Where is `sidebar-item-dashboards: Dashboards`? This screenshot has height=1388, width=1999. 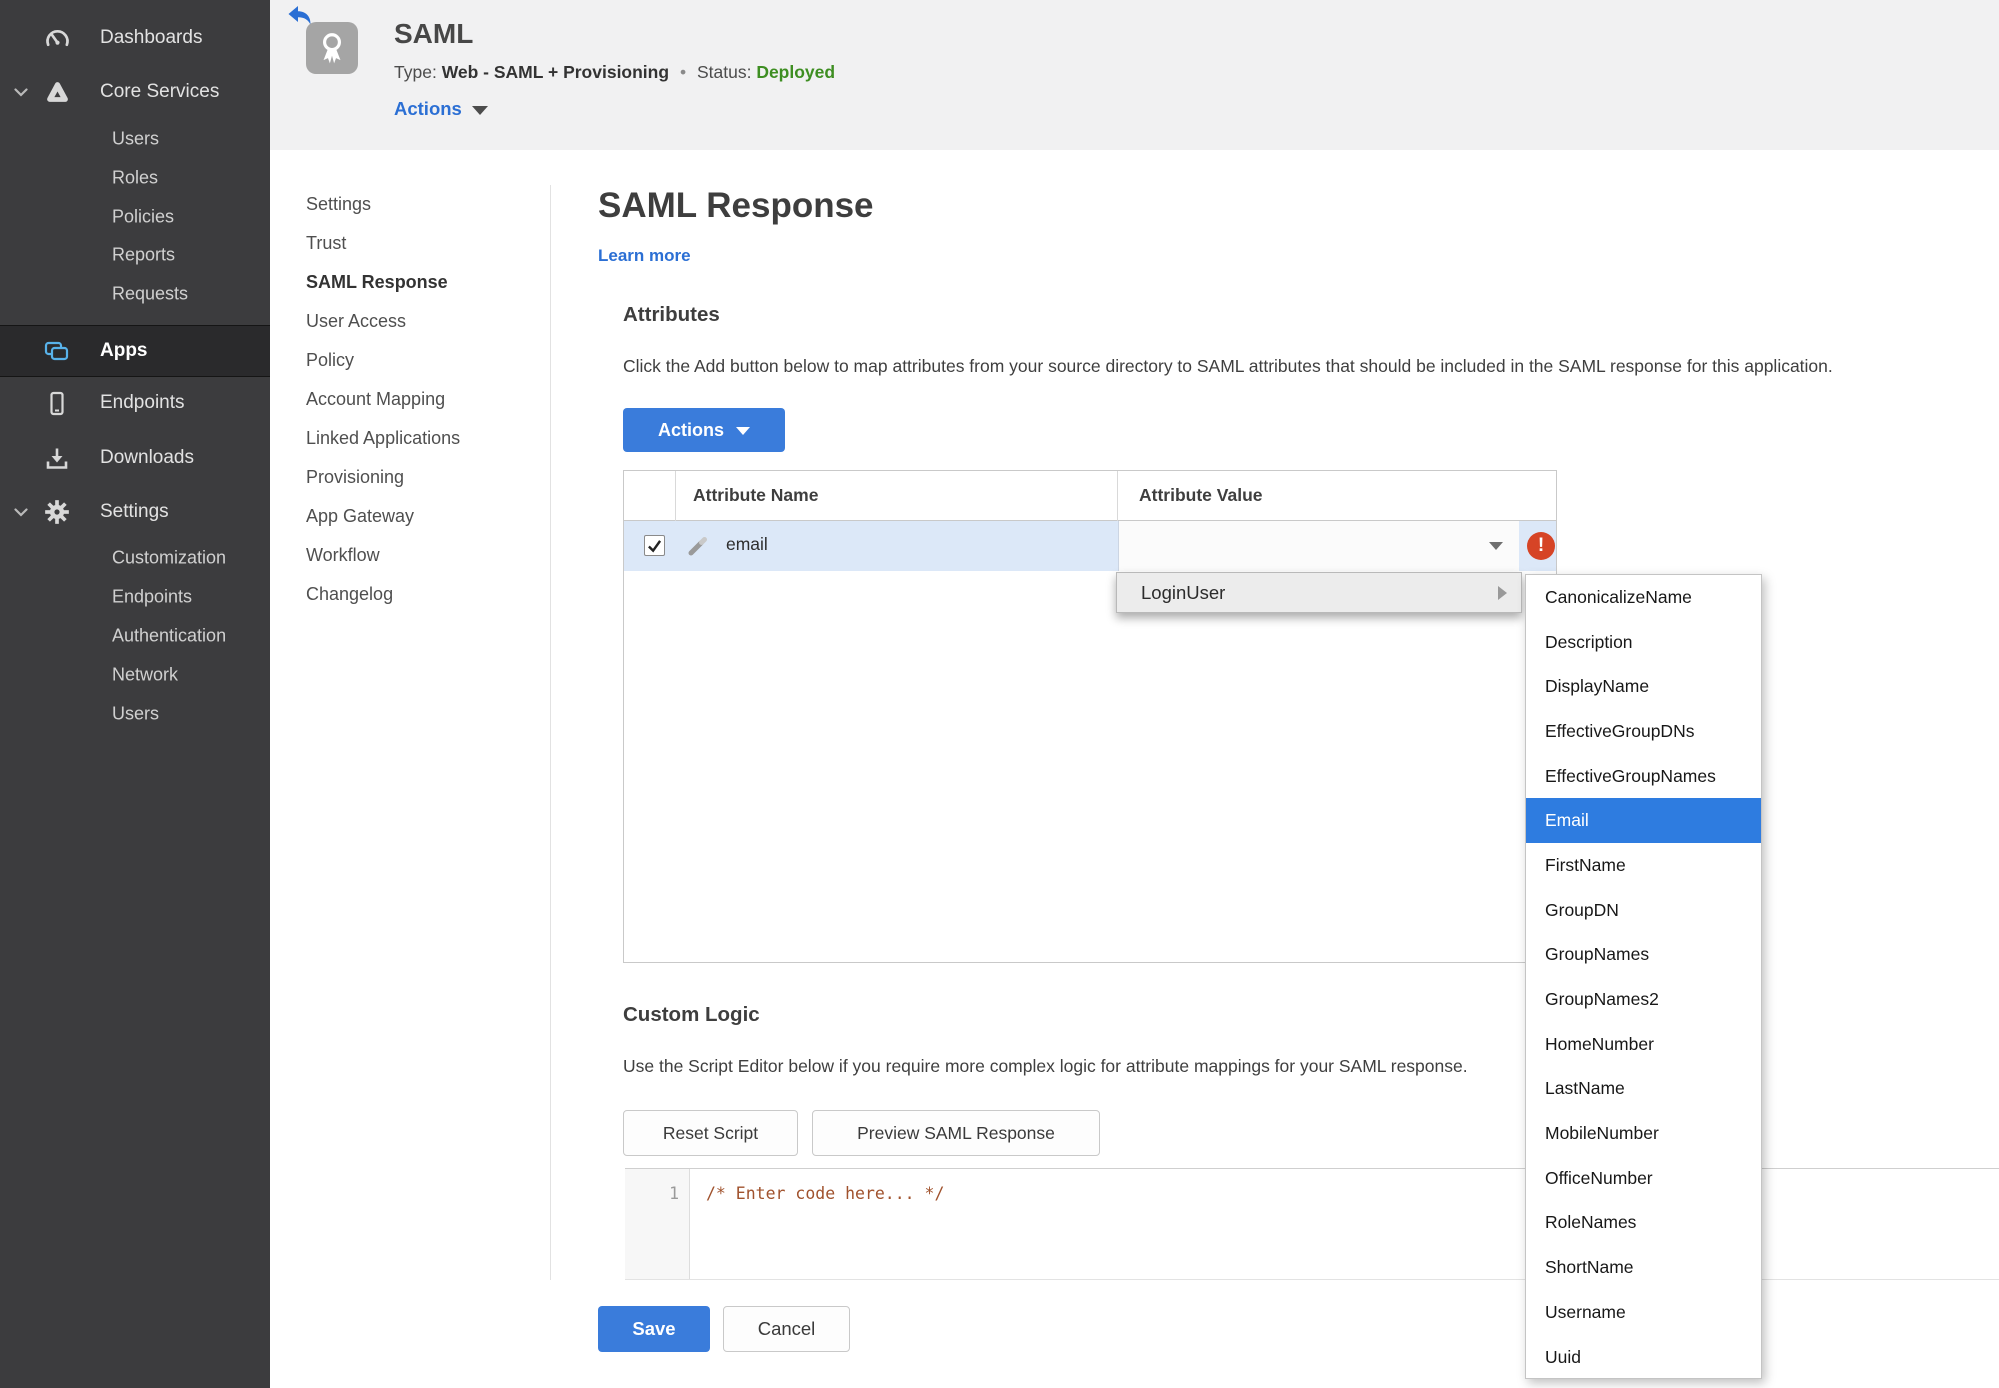 sidebar-item-dashboards: Dashboards is located at coordinates (135, 38).